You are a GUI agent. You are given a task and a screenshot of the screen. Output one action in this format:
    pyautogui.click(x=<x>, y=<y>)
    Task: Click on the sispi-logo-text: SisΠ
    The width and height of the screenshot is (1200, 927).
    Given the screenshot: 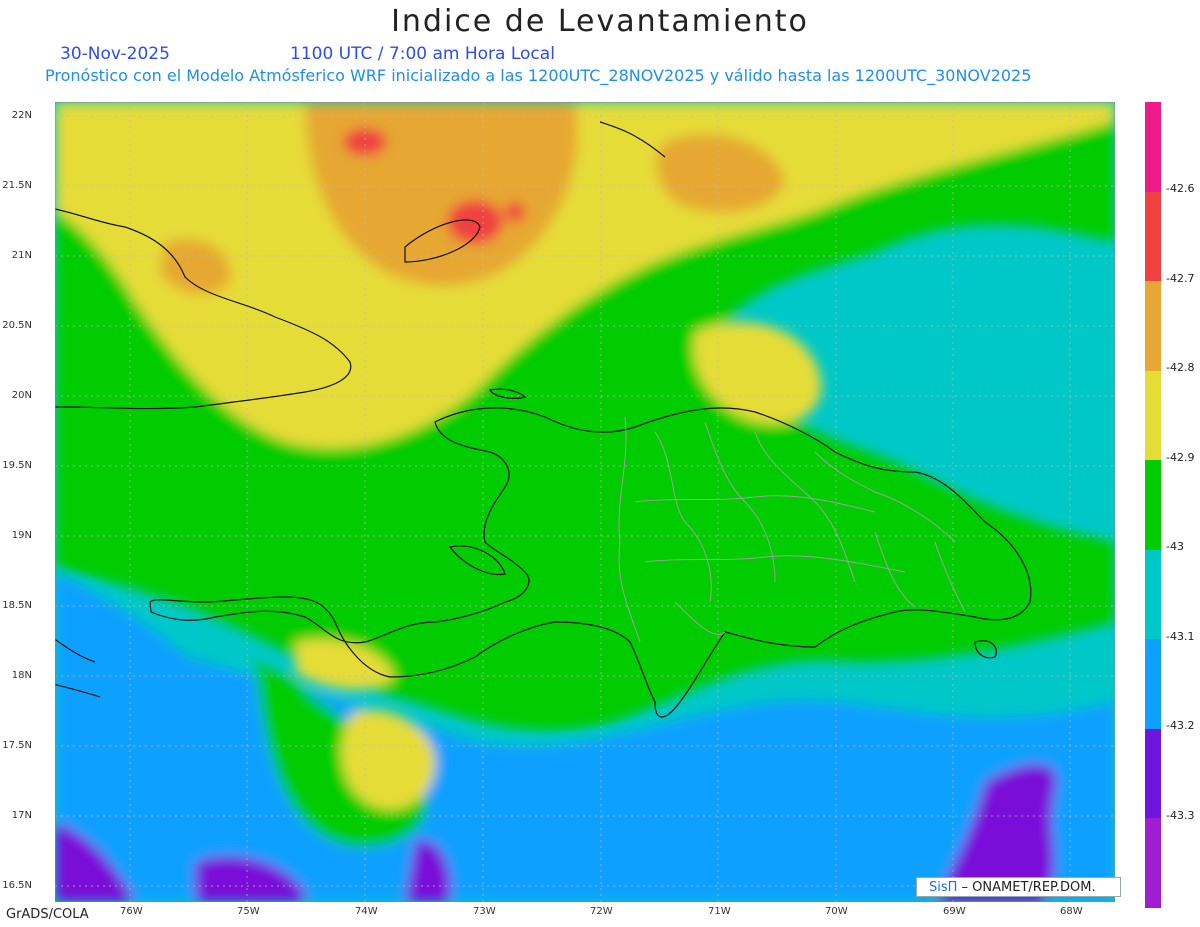 What is the action you would take?
    pyautogui.click(x=943, y=887)
    